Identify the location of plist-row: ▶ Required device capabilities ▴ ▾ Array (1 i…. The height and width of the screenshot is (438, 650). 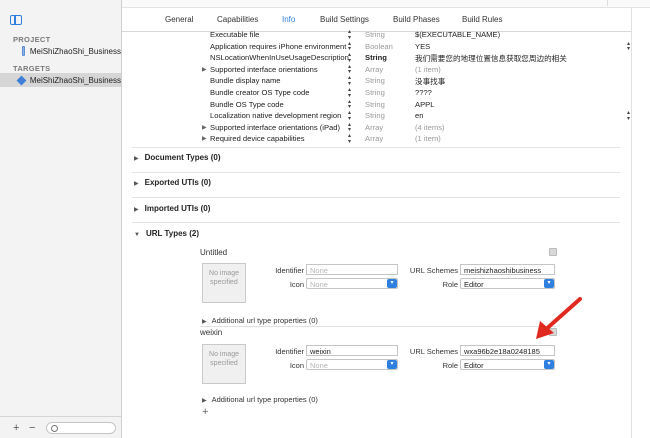
(417, 139).